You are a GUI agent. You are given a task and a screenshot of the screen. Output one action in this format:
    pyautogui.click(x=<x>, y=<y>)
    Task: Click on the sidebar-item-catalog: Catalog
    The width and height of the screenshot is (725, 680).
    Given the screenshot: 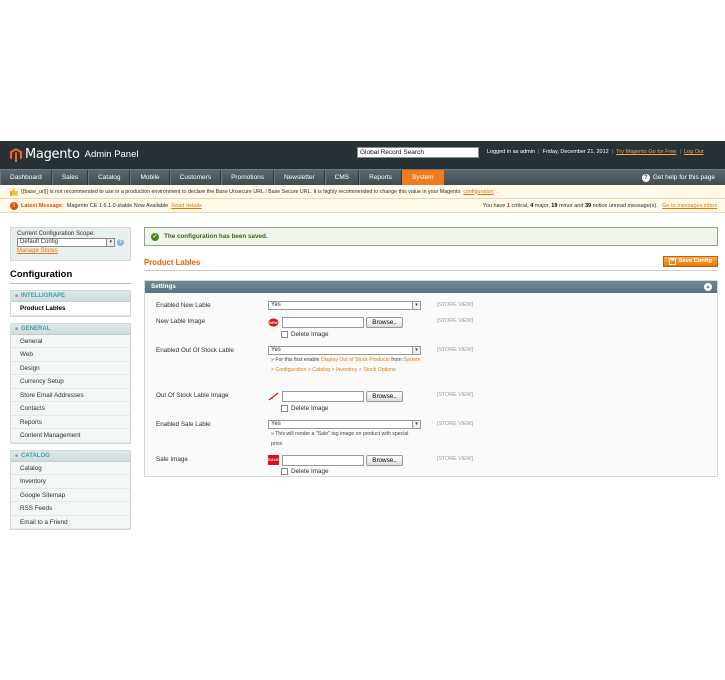 What is the action you would take?
    pyautogui.click(x=70, y=468)
    